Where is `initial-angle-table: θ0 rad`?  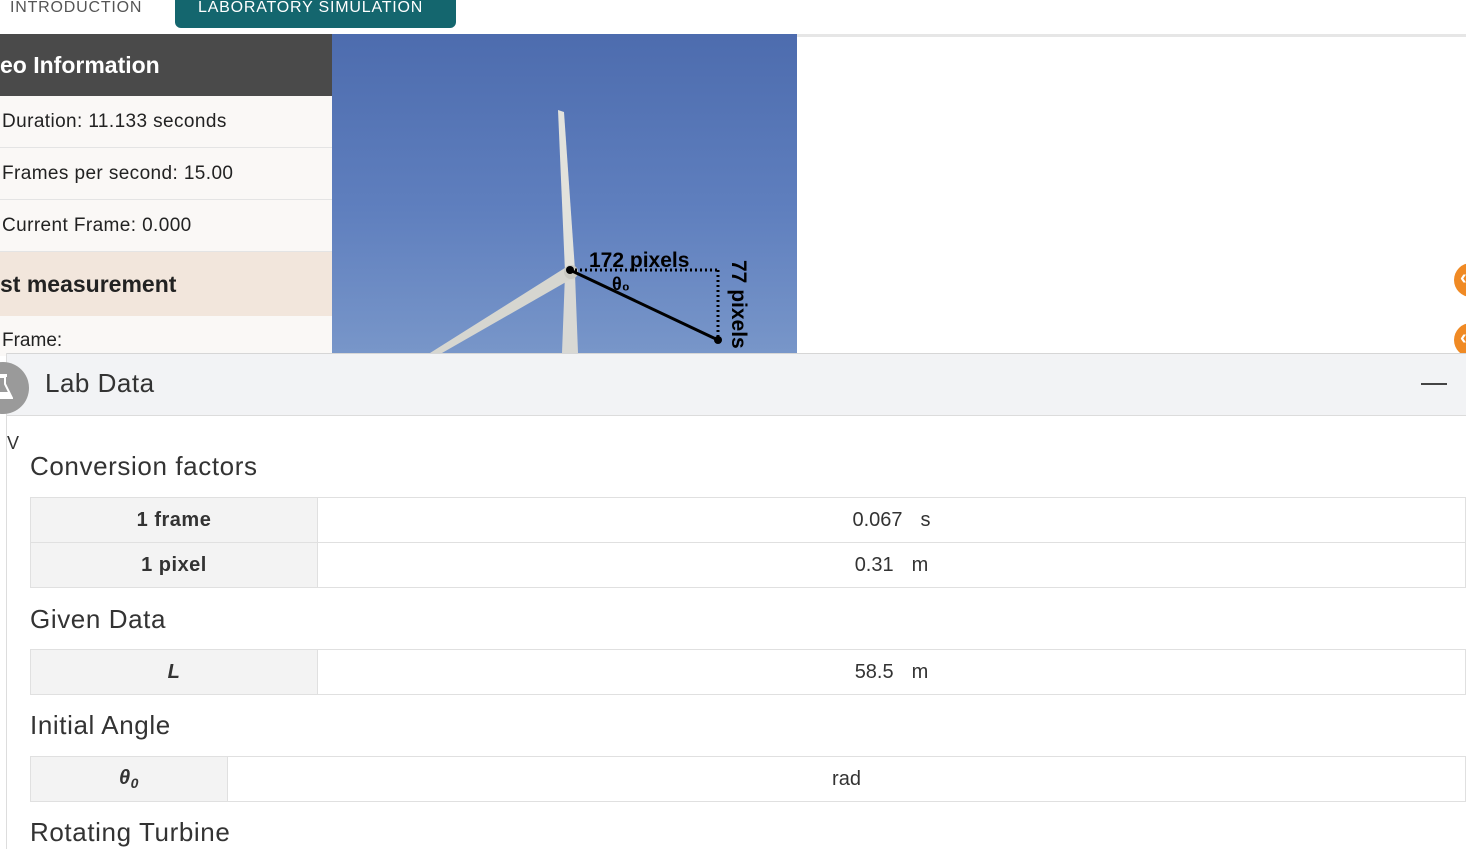
initial-angle-table: θ0 rad is located at coordinates (748, 779).